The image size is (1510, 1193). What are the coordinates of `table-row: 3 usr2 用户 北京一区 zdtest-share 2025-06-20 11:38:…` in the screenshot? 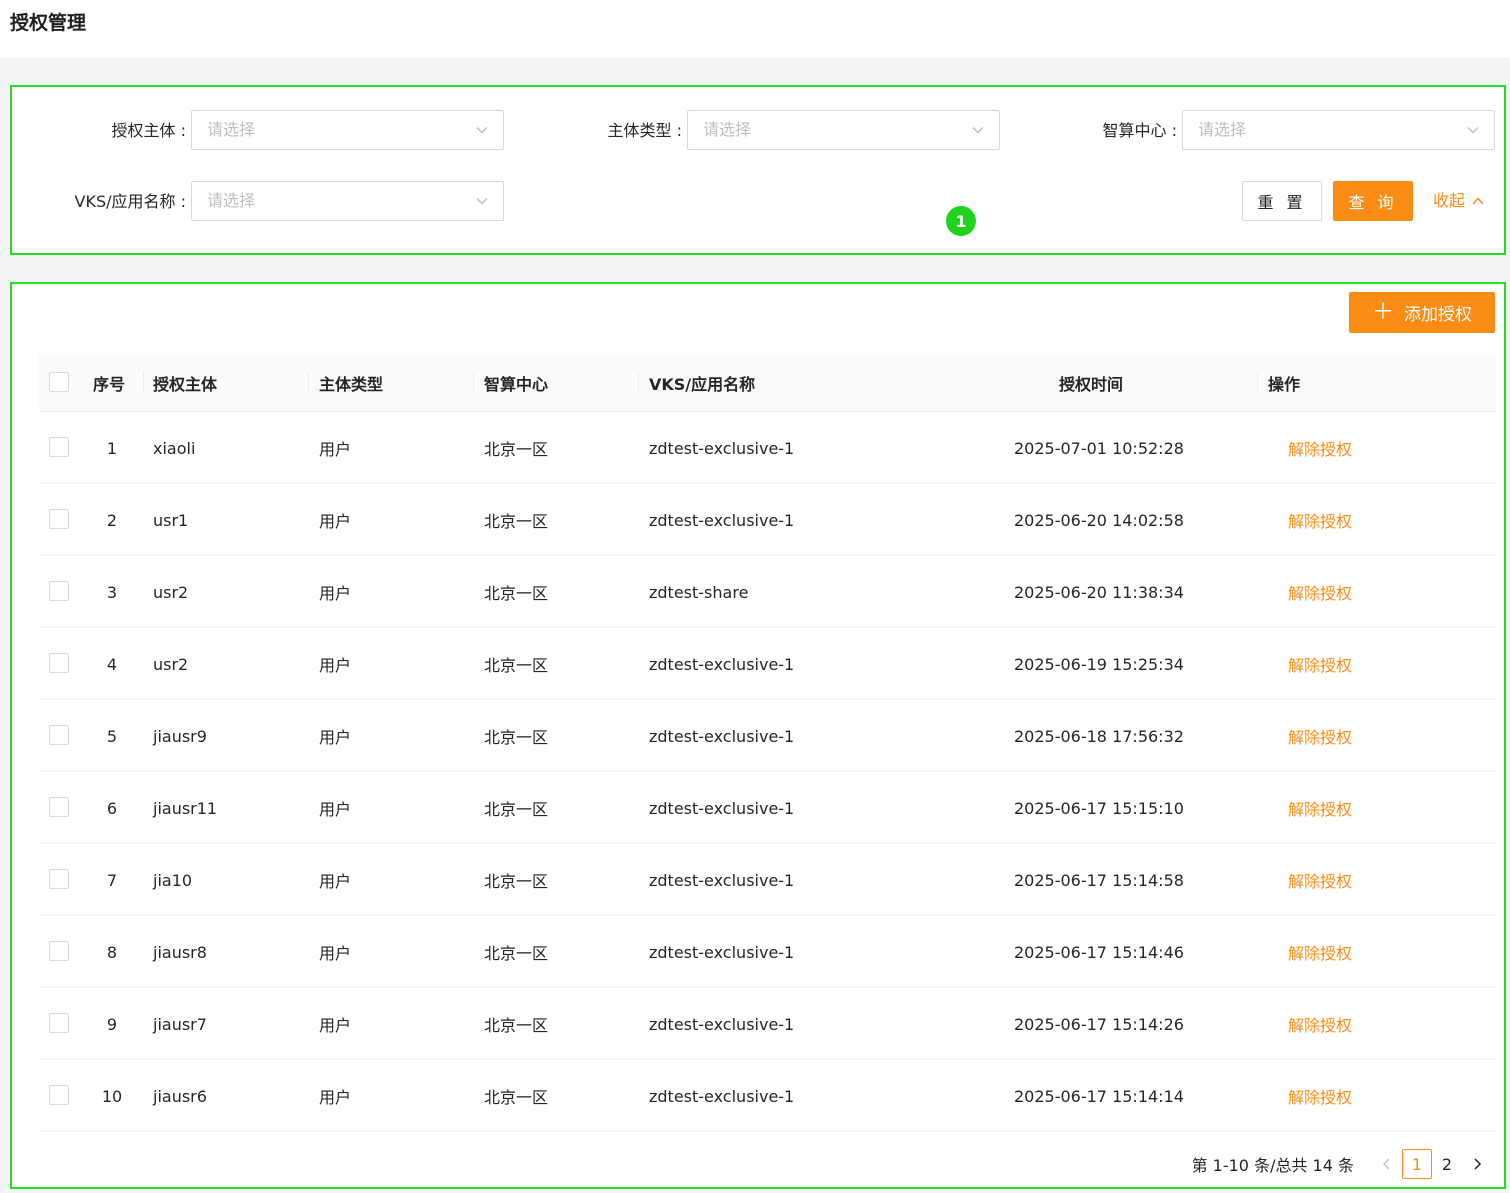 It's located at (767, 592).